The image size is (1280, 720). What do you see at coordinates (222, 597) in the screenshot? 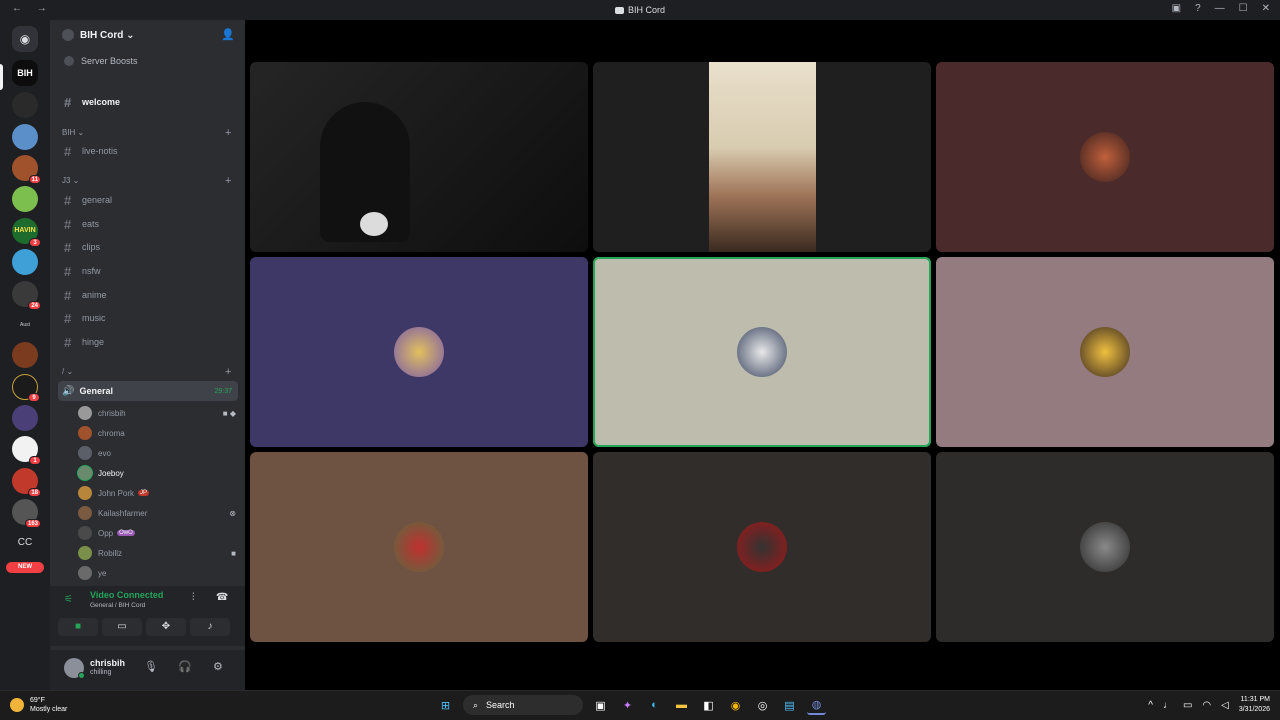
I see `disconnect-icon: ☎` at bounding box center [222, 597].